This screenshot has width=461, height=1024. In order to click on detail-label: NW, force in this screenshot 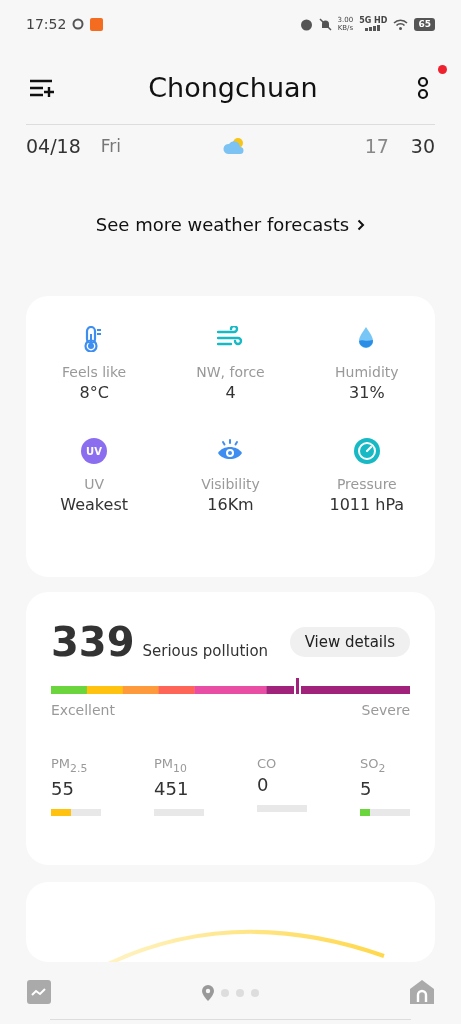, I will do `click(230, 372)`.